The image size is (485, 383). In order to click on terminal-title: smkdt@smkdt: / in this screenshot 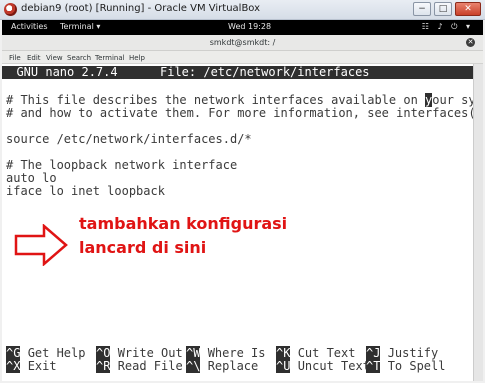, I will do `click(242, 42)`.